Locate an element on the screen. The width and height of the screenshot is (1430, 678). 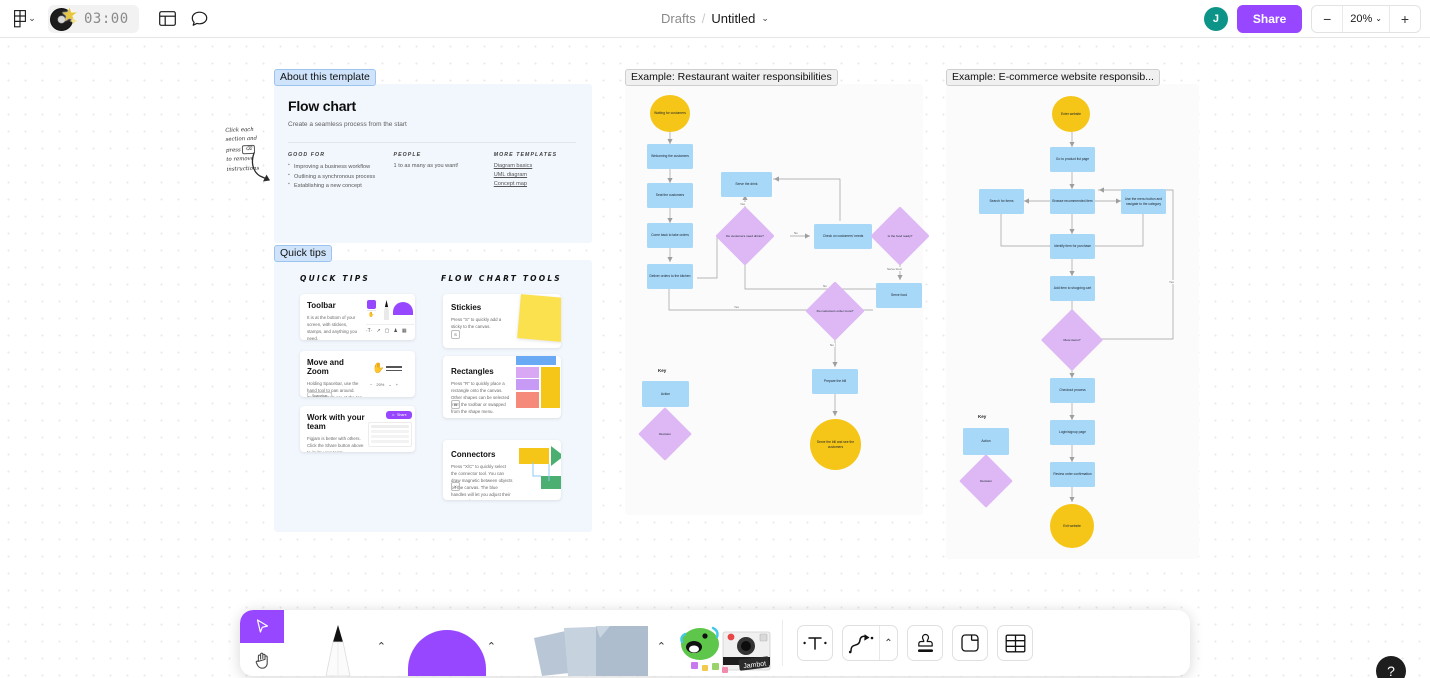
node-serve-drink: Serve the drink is located at coordinates (746, 184).